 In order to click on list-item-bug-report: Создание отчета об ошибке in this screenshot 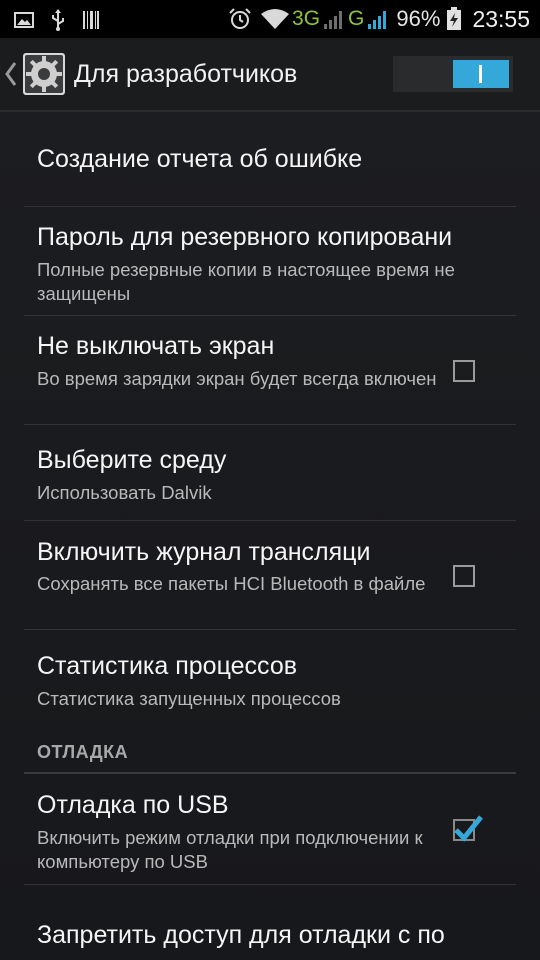, I will do `click(270, 159)`.